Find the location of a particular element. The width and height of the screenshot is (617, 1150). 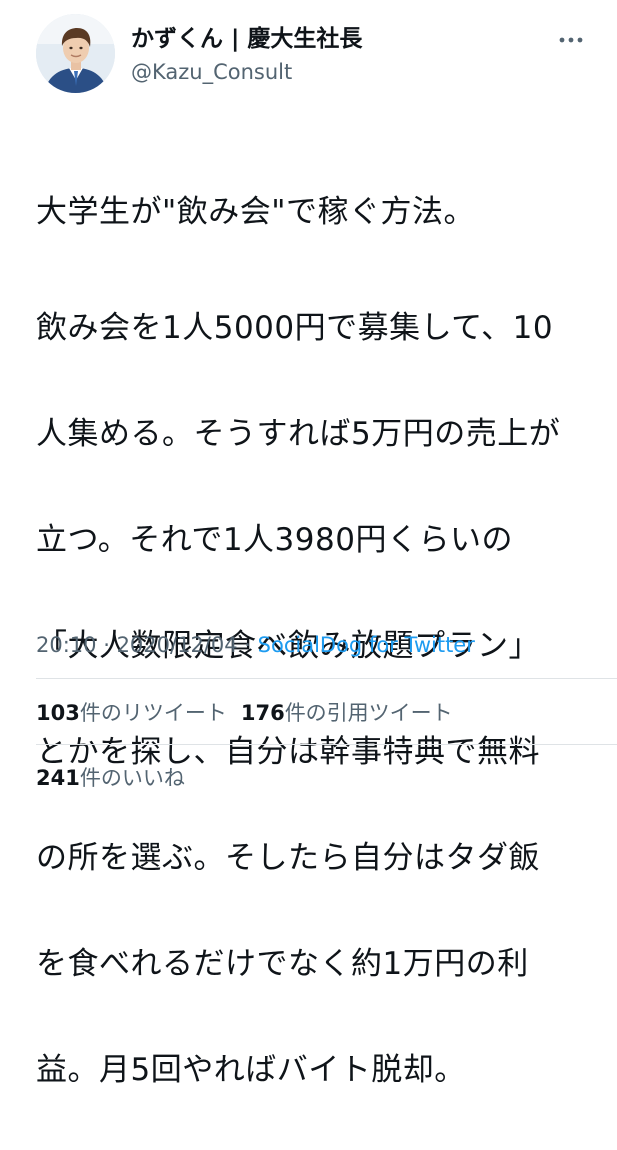

author-display-name: かずくん | 慶大生社長 is located at coordinates (246, 39).